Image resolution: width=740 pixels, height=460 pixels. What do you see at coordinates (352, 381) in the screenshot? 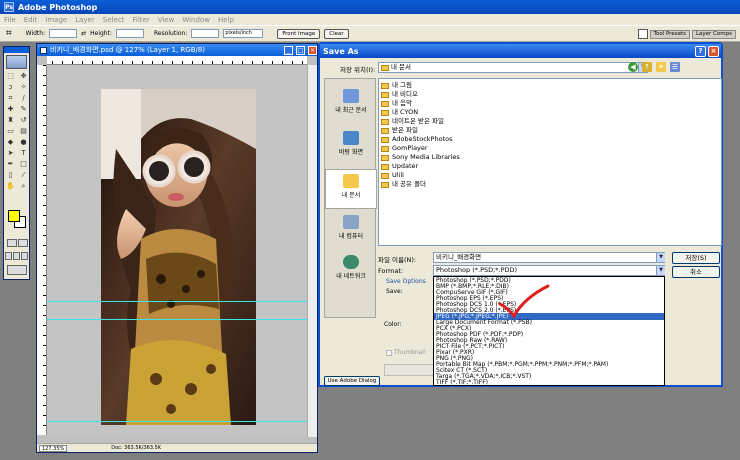
I see `use-adobe-dialog-button: Use Adobe Dialog` at bounding box center [352, 381].